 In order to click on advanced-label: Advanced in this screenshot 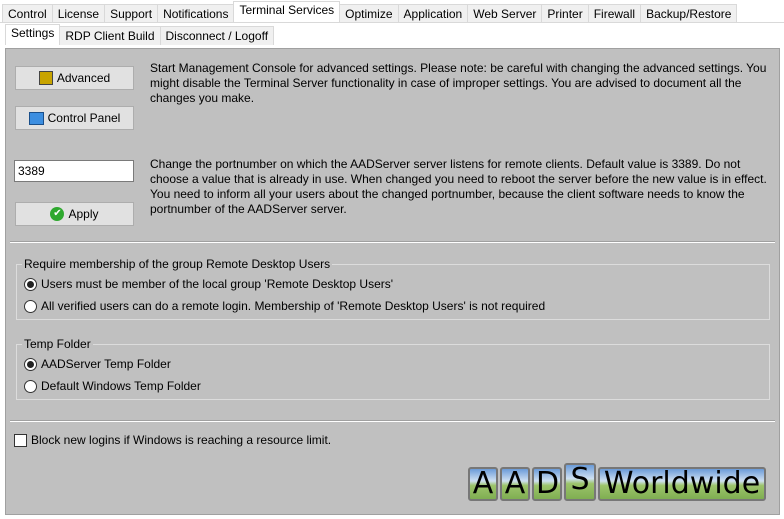, I will do `click(83, 78)`.